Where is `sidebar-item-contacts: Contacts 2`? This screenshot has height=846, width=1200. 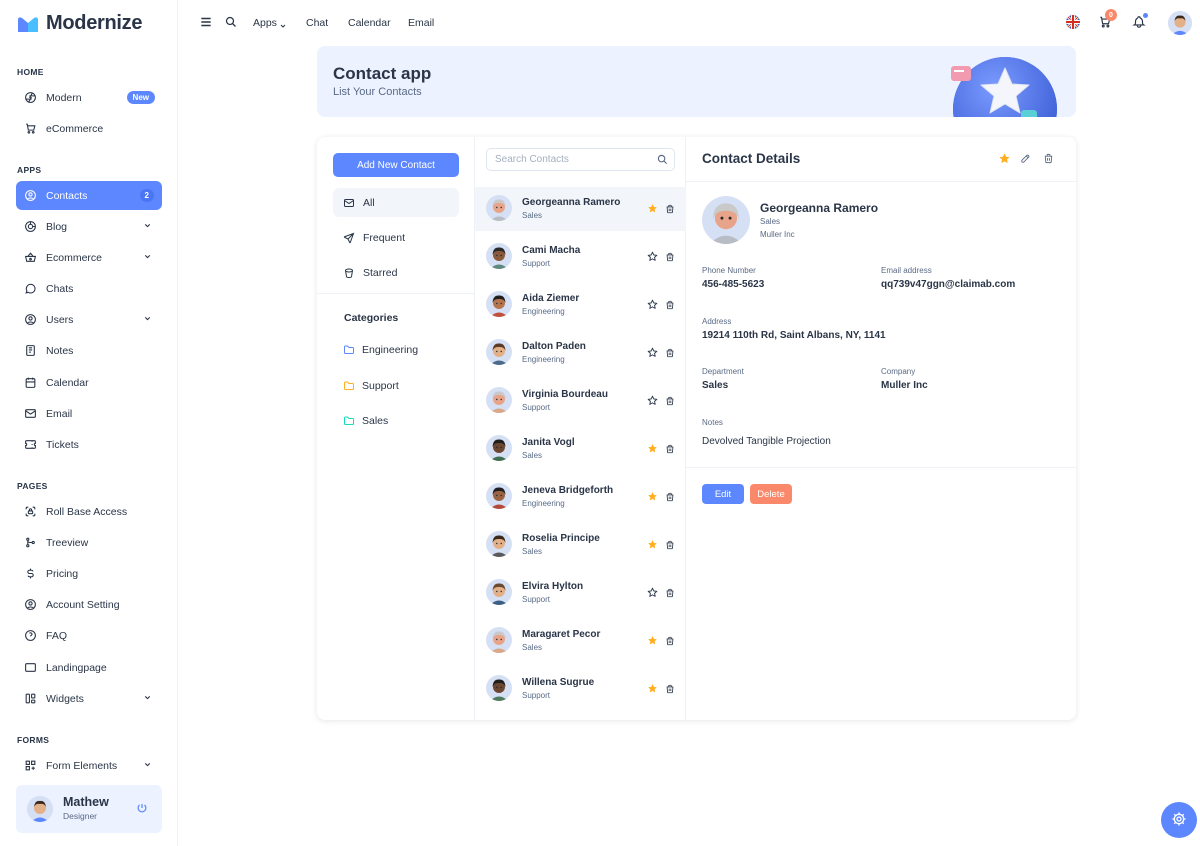 sidebar-item-contacts: Contacts 2 is located at coordinates (89, 195).